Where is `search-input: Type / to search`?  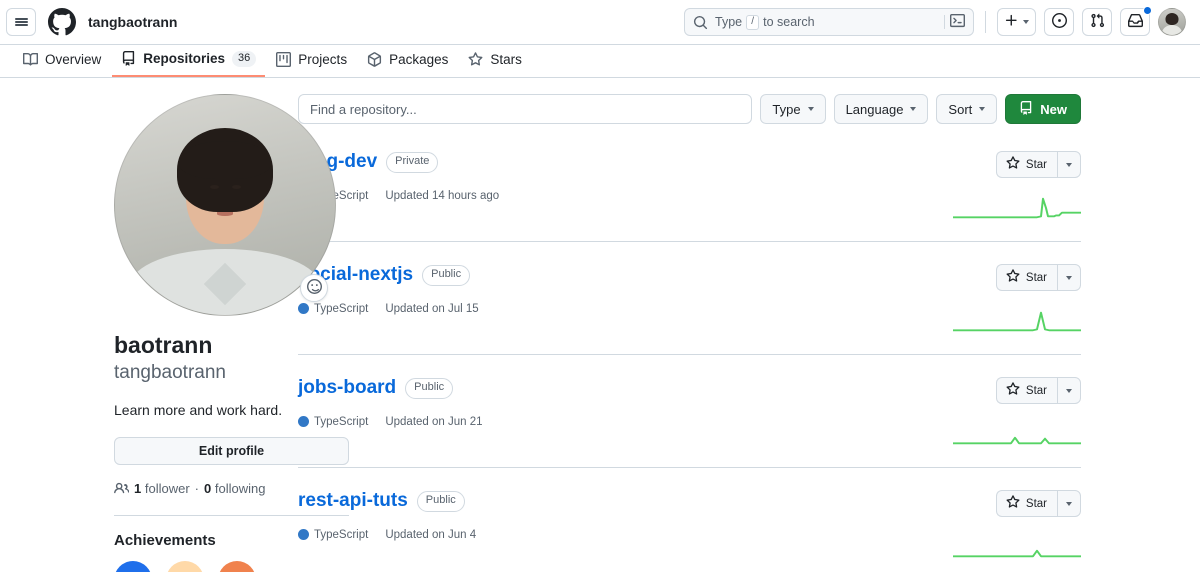 search-input: Type / to search is located at coordinates (829, 22).